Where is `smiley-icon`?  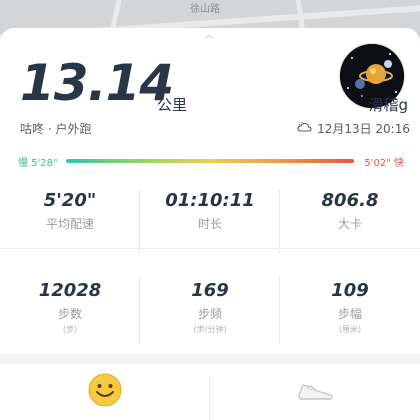
smiley-icon is located at coordinates (105, 392).